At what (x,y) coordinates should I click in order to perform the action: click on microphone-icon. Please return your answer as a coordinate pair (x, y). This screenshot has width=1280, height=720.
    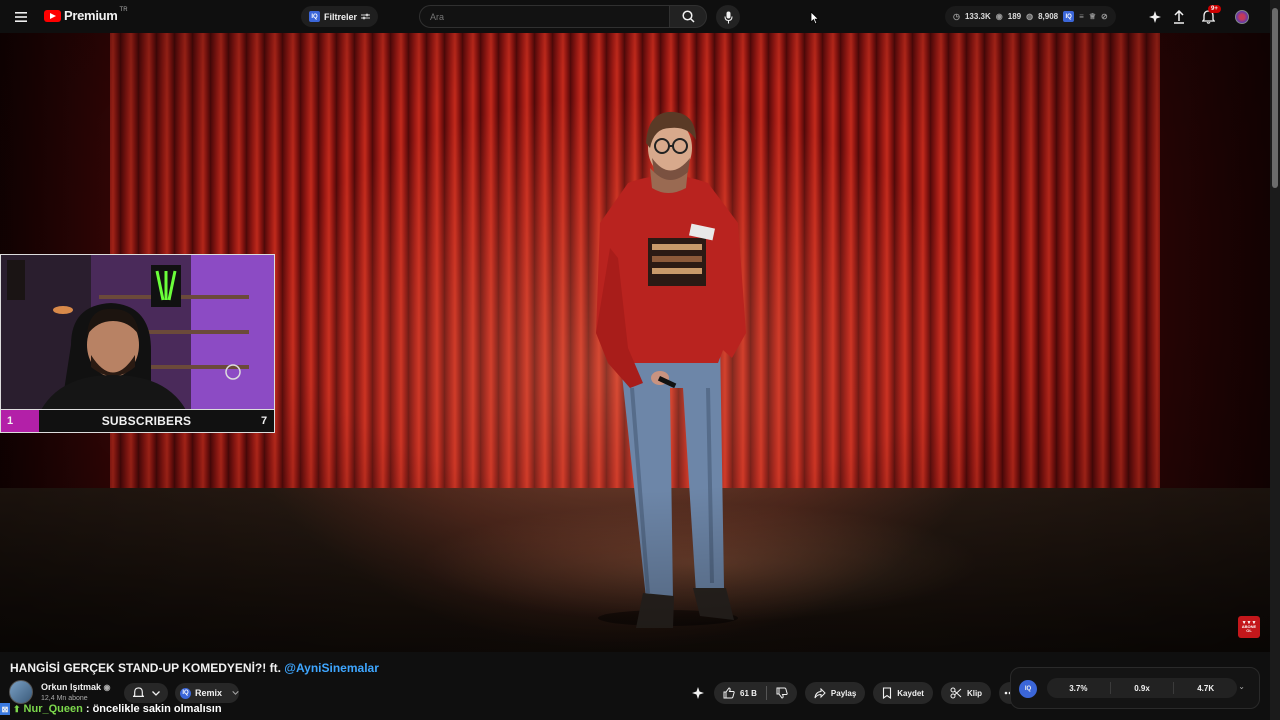
    Looking at the image, I should click on (728, 17).